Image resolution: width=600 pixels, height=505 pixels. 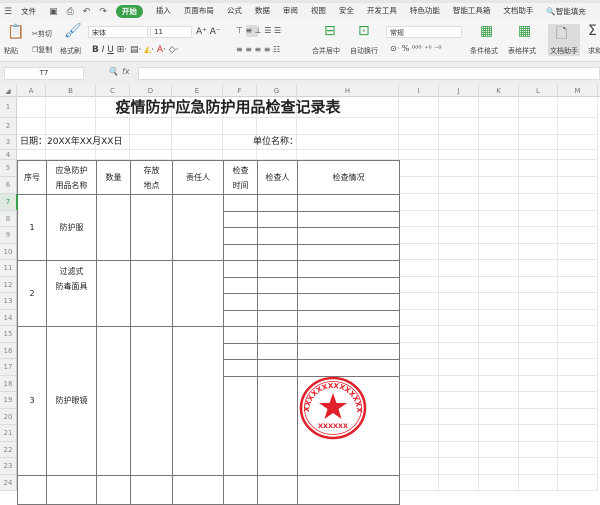 What do you see at coordinates (42, 34) in the screenshot?
I see `cut-button: ✂剪切` at bounding box center [42, 34].